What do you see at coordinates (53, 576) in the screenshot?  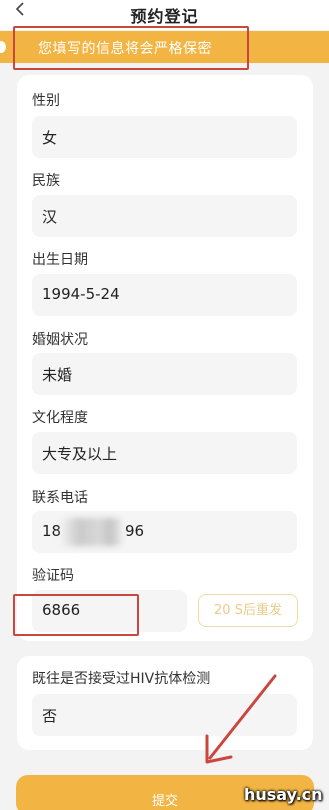 I see `verification-label: 验证码` at bounding box center [53, 576].